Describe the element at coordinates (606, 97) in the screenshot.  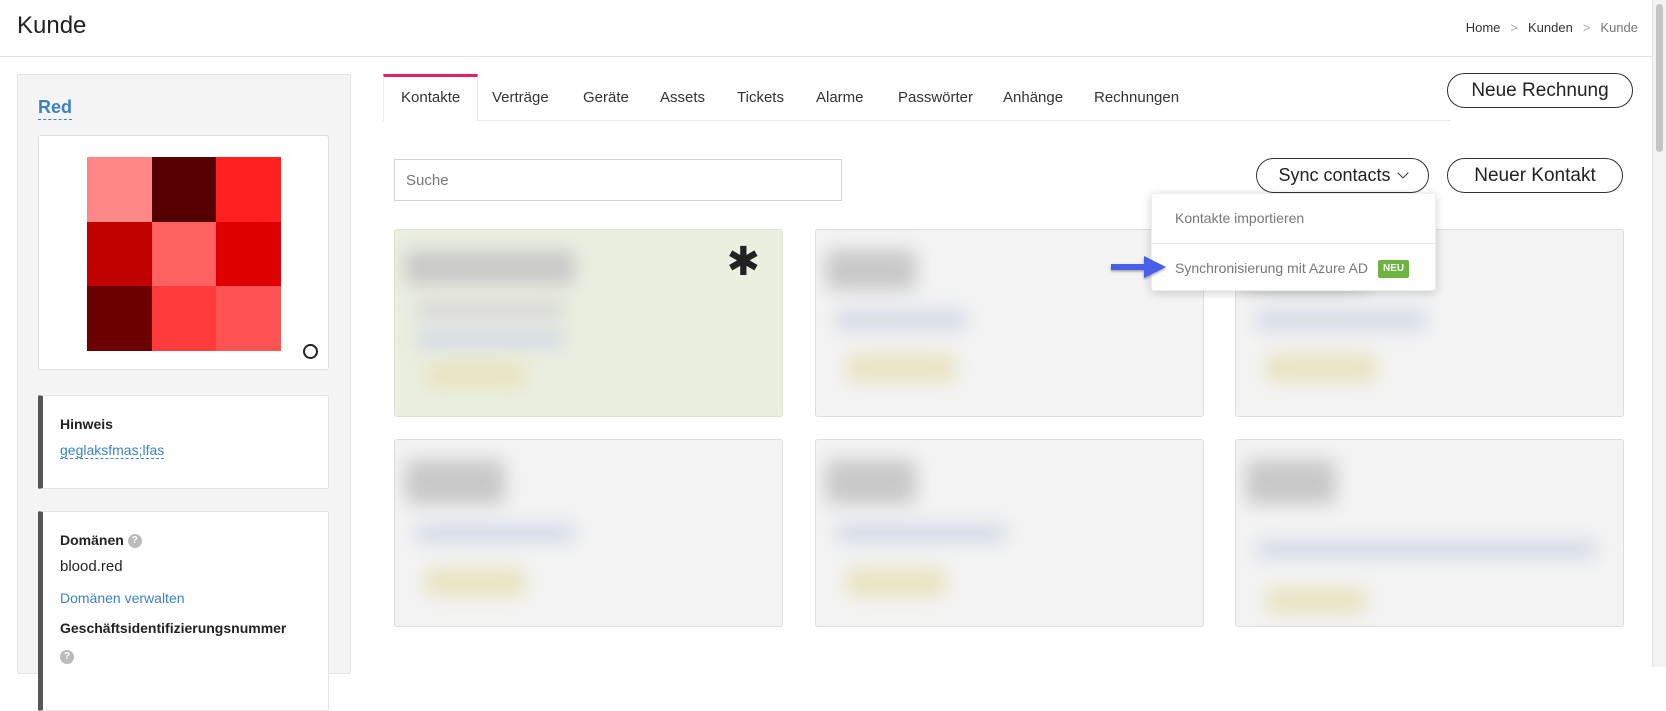
I see `tab-devices: Geräte` at that location.